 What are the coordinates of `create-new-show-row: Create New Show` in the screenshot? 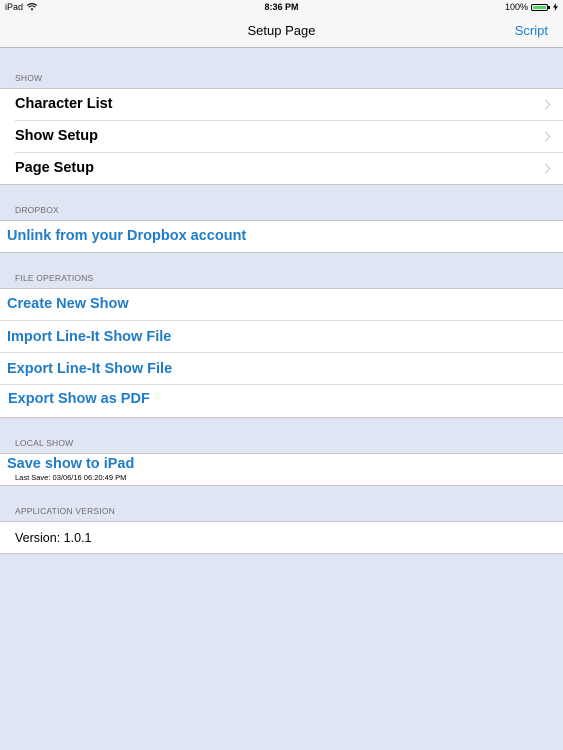 It's located at (281, 305).